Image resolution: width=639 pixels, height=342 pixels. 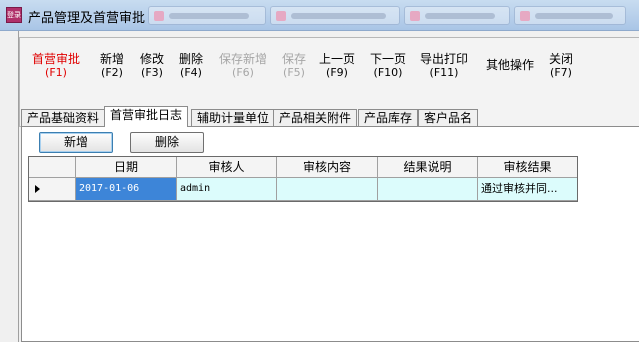 I want to click on col-header-date: 日期, so click(x=126, y=167).